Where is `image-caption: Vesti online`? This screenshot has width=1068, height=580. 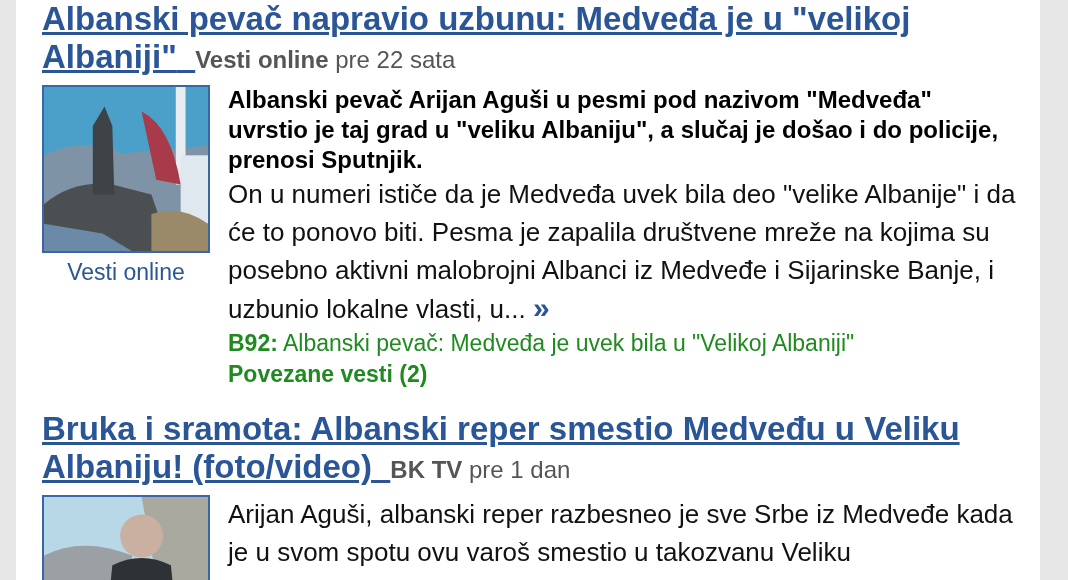 image-caption: Vesti online is located at coordinates (126, 272).